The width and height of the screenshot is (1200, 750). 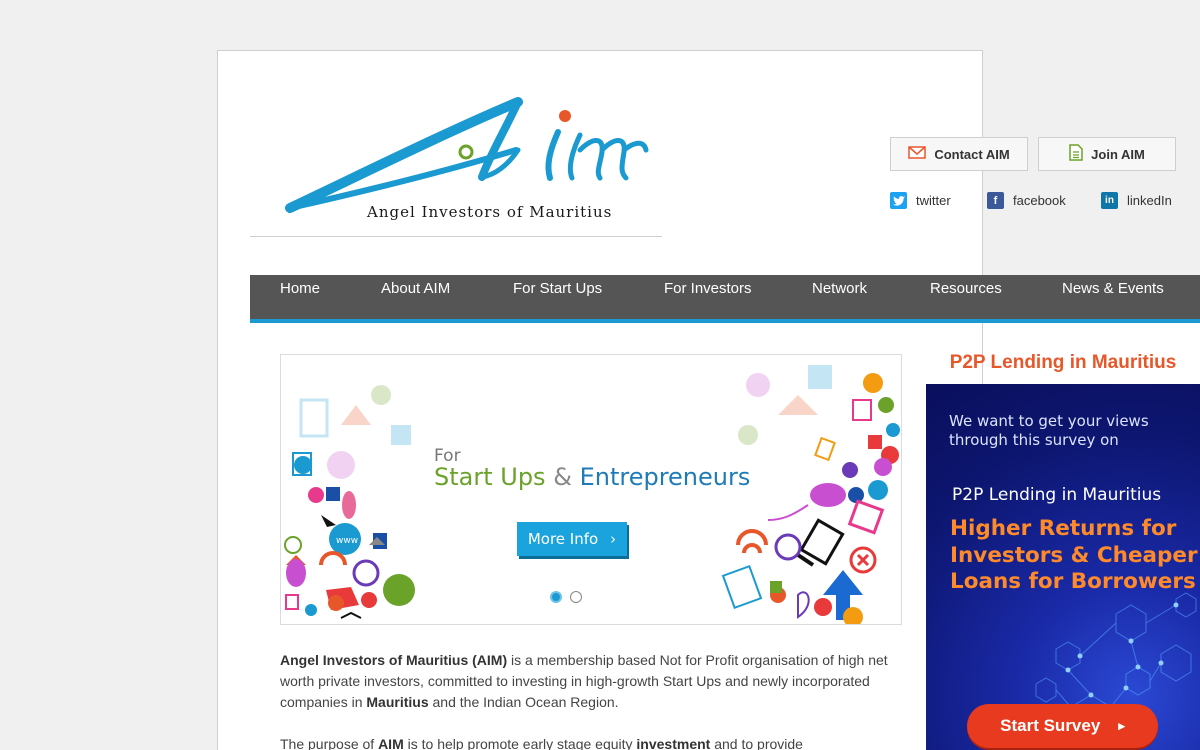 I want to click on nav-item-for-start-ups: For Start Ups, so click(x=557, y=288).